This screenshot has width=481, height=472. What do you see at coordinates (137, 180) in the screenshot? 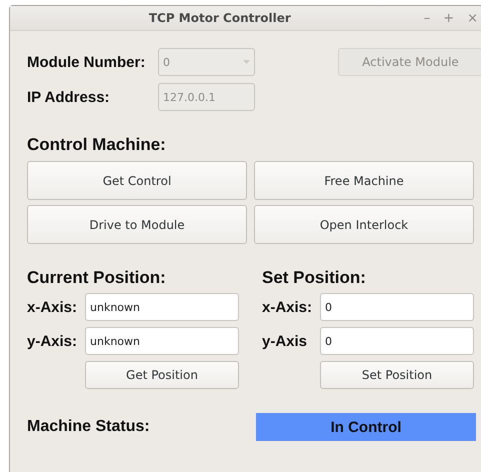
I see `control-button: Get Control` at bounding box center [137, 180].